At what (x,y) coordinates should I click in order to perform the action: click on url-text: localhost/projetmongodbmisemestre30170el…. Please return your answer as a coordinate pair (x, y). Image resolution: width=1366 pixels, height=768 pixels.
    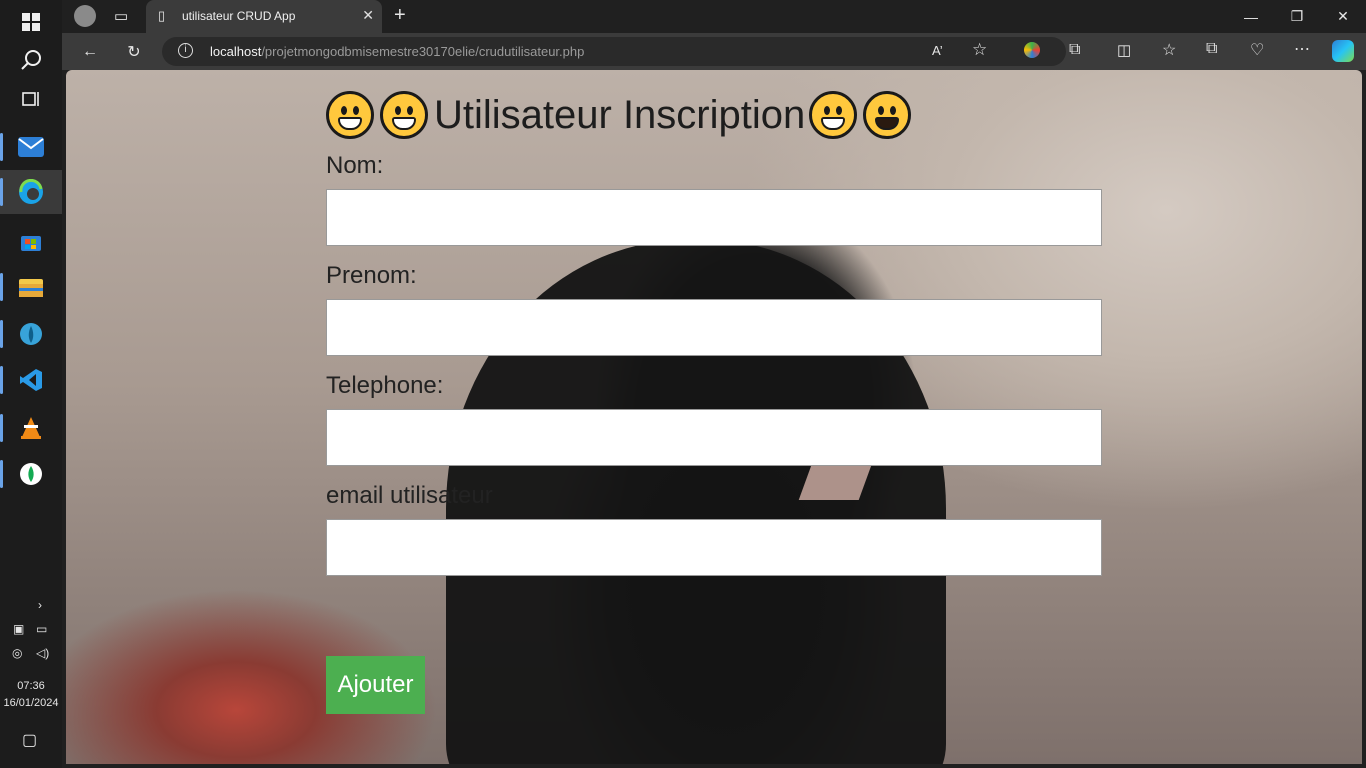
    Looking at the image, I should click on (397, 51).